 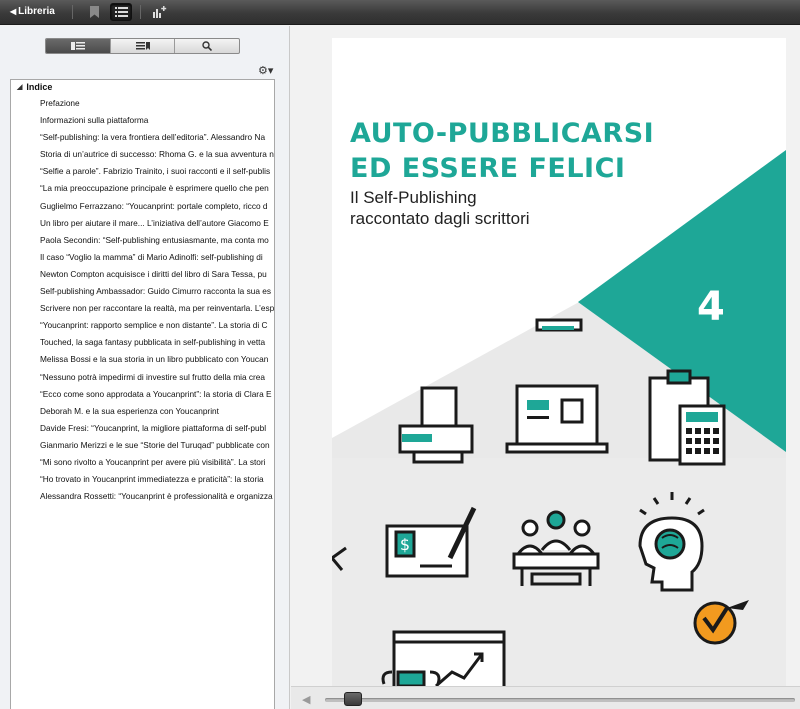 I want to click on bookmark-icon, so click(x=94, y=12).